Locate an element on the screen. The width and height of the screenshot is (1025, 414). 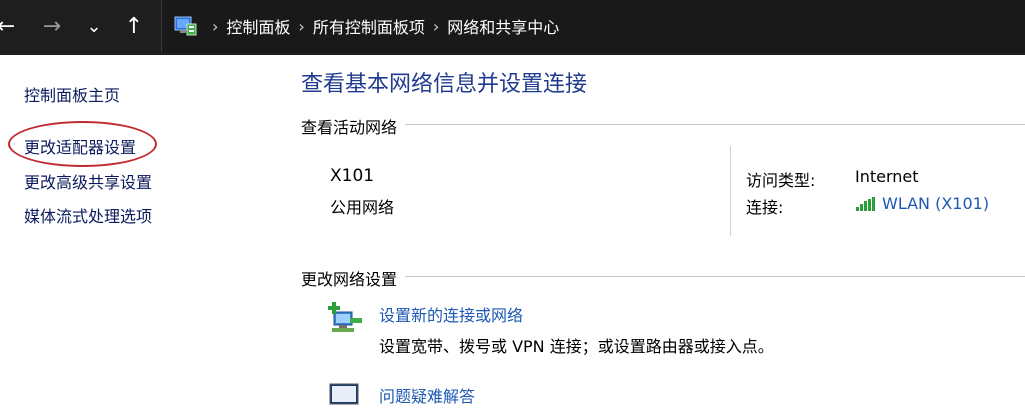
network-name: X101 is located at coordinates (352, 176).